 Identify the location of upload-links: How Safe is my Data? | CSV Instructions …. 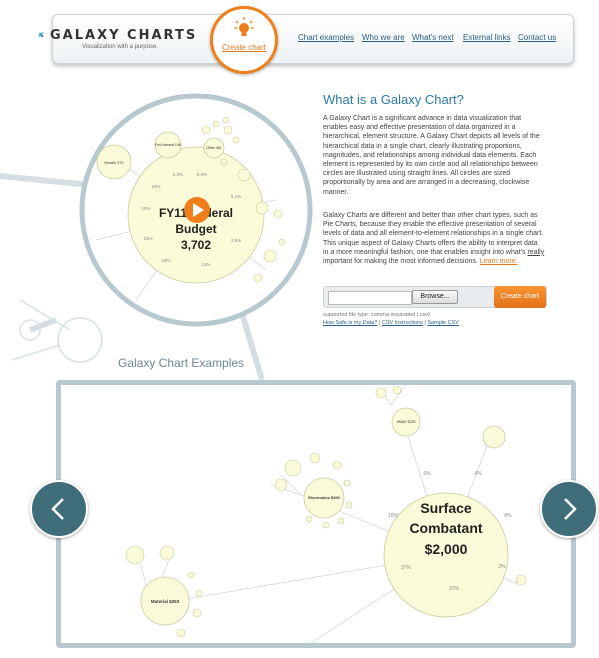
(391, 323).